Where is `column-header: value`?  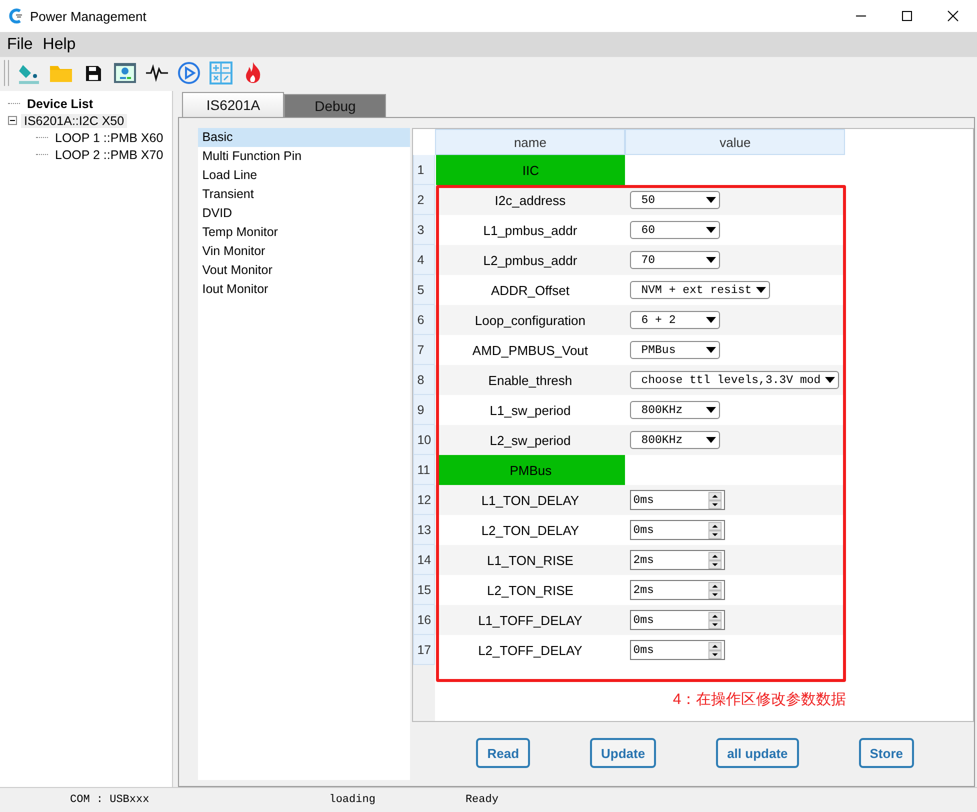
column-header: value is located at coordinates (735, 142).